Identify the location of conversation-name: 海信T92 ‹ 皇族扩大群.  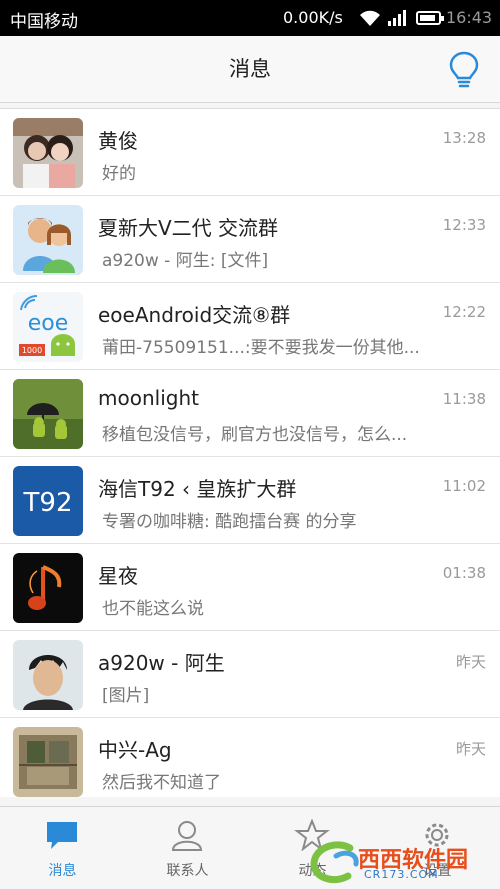
(197, 489).